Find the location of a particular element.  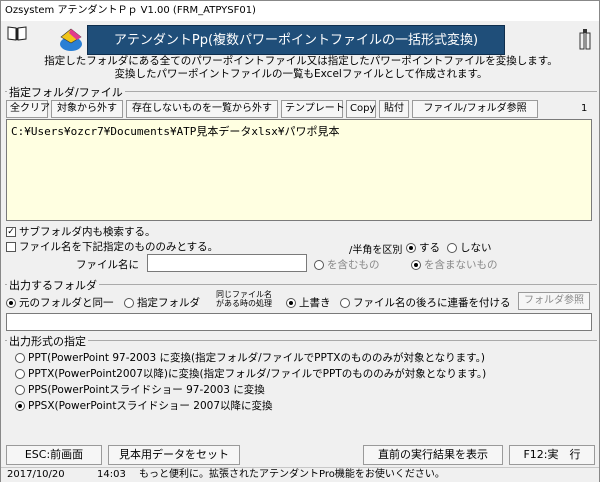

format-ppsx-label: PPSX(PowerPointスライドショー 2007以降に変換 is located at coordinates (150, 406).